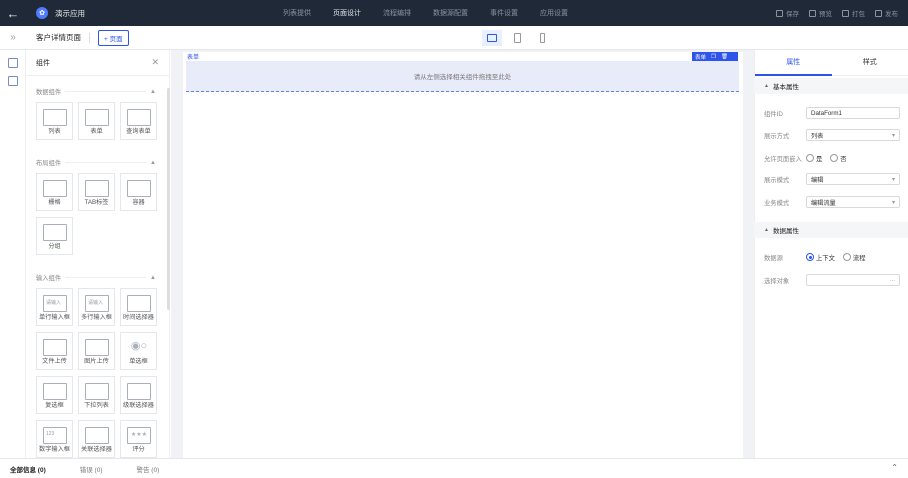 The height and width of the screenshot is (478, 908). I want to click on mobile-view-button, so click(542, 38).